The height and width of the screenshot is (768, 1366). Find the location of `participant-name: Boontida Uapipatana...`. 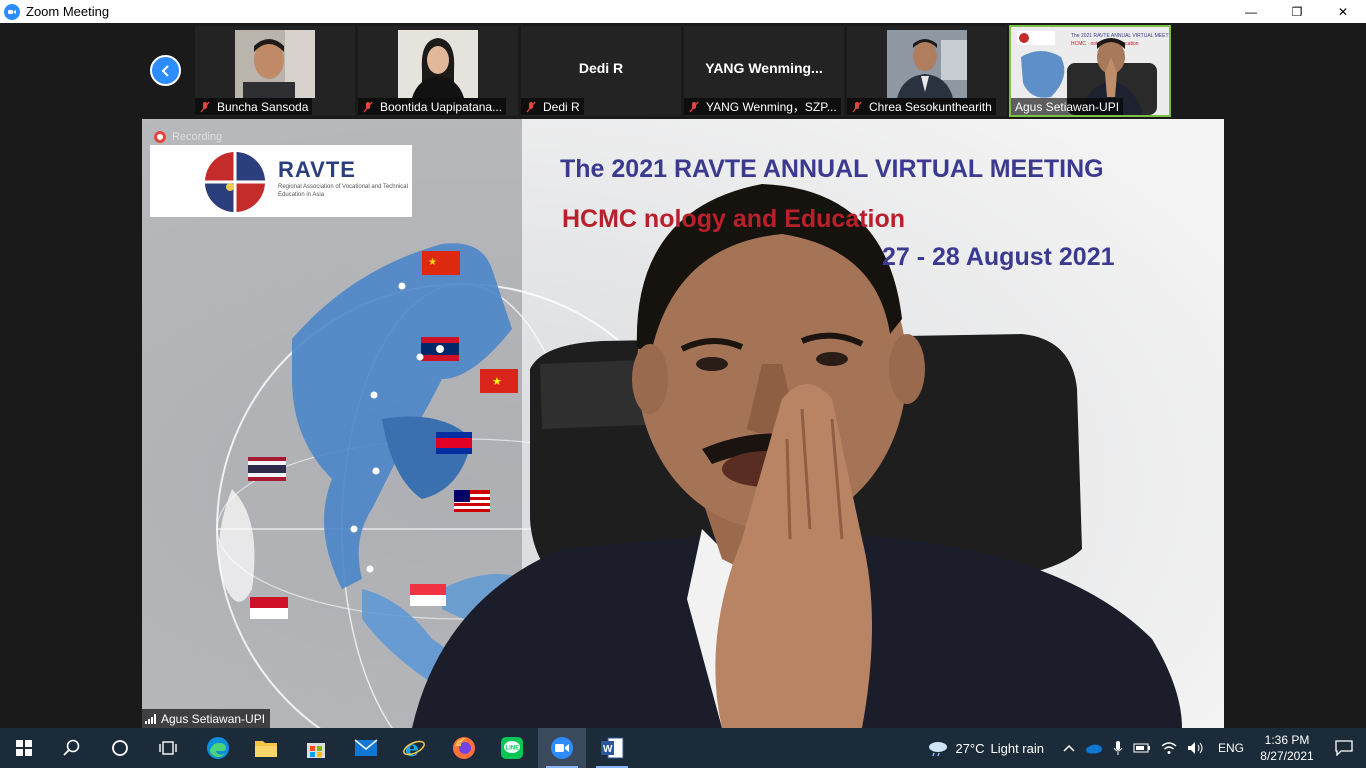

participant-name: Boontida Uapipatana... is located at coordinates (441, 106).